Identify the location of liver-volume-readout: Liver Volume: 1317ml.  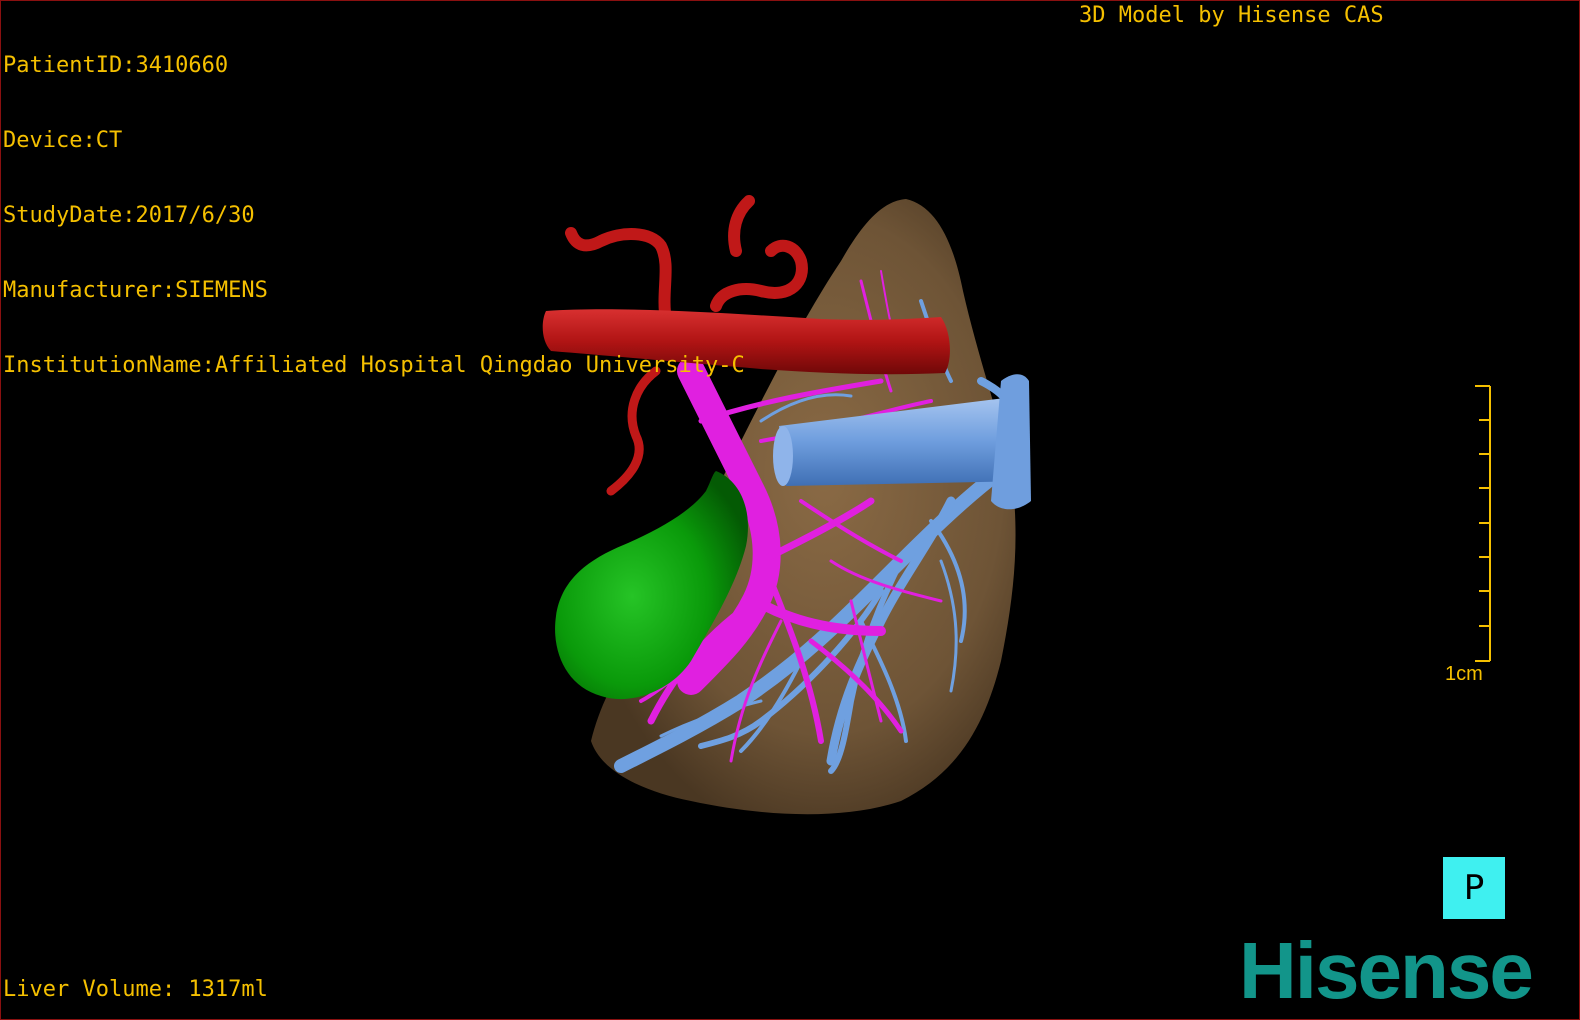
(135, 989).